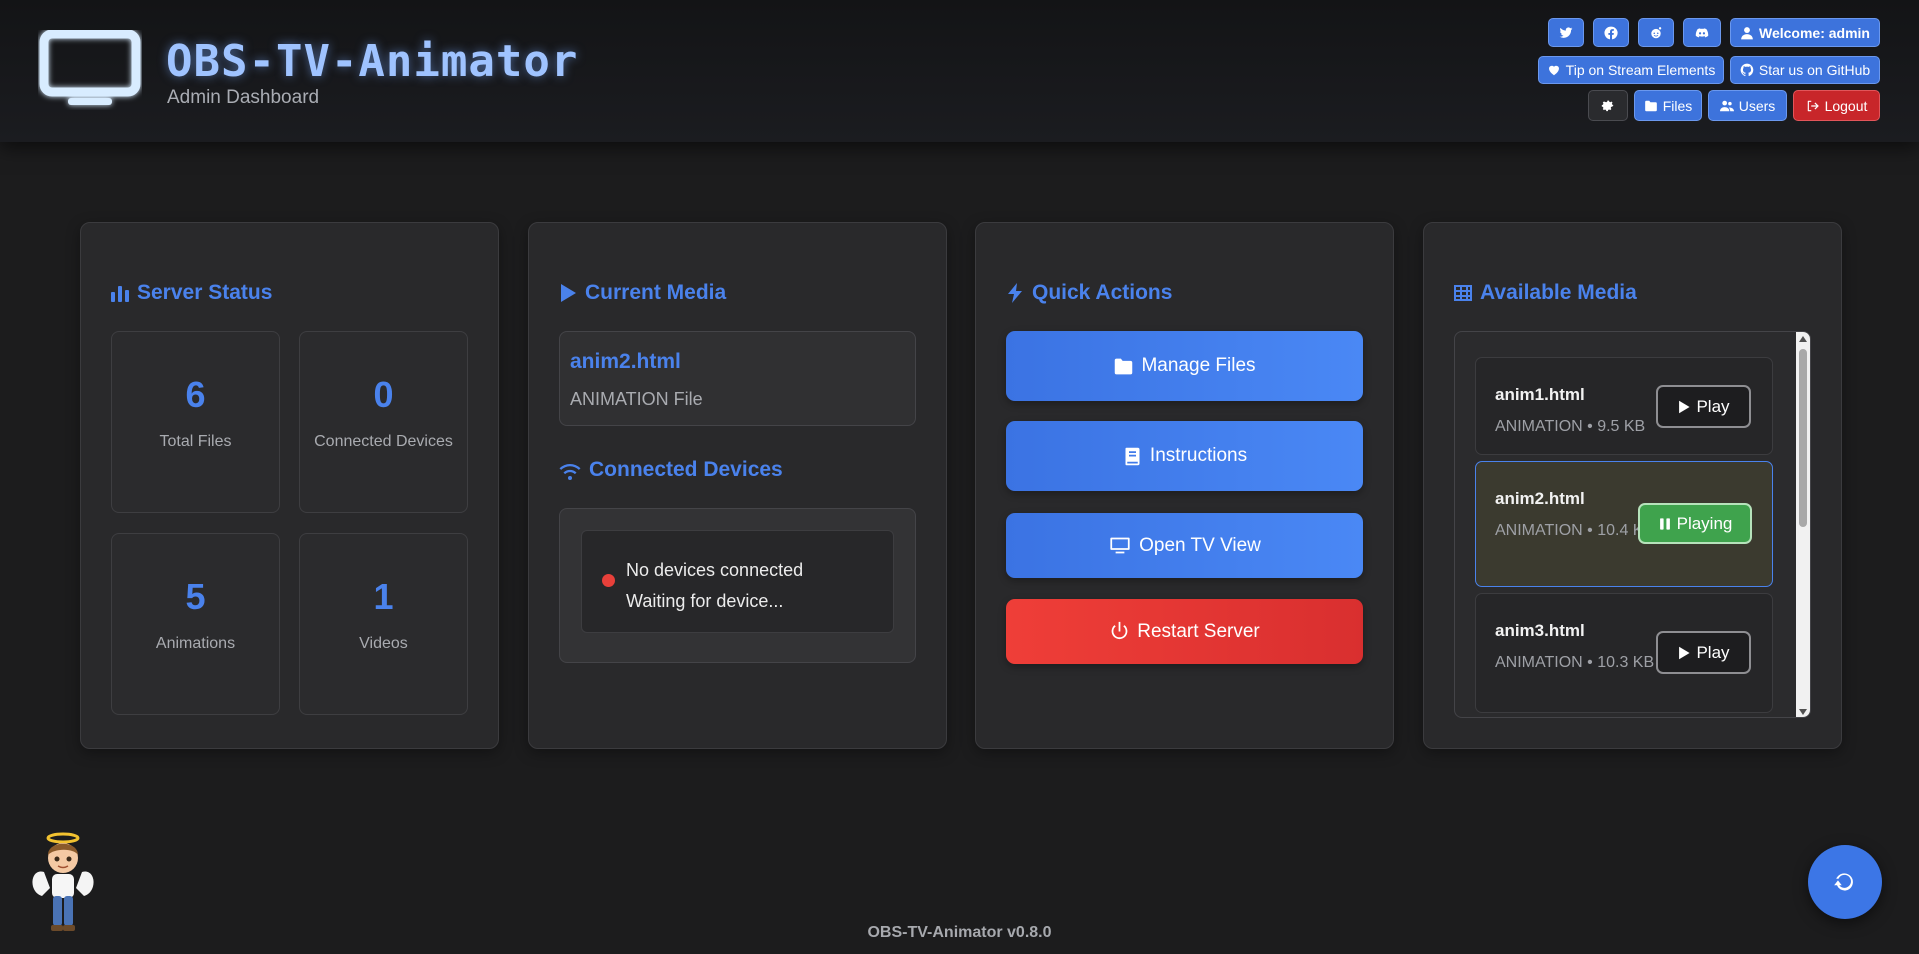 The width and height of the screenshot is (1919, 954). I want to click on tv-logo-icon, so click(90, 67).